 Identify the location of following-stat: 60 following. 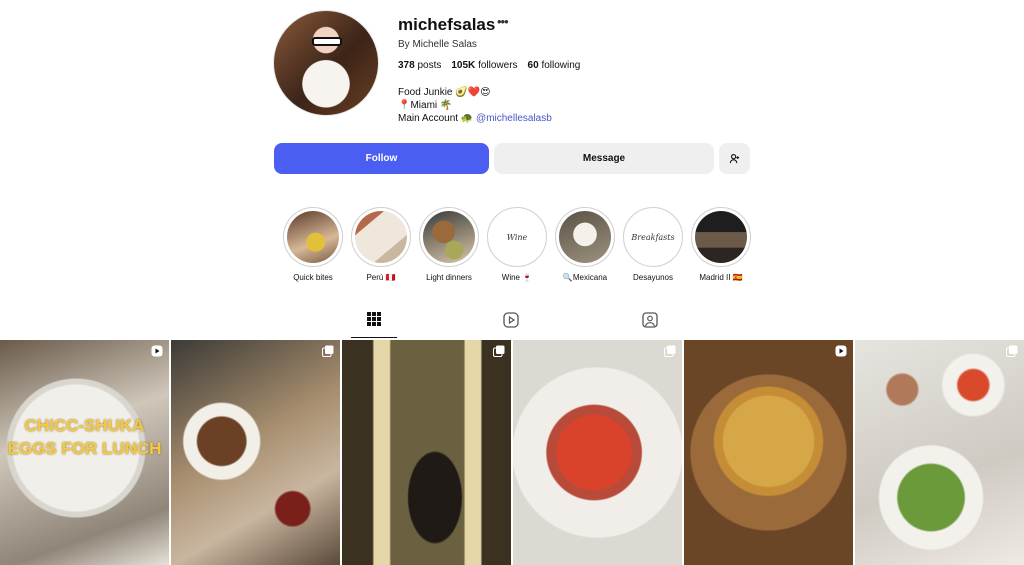
(554, 65).